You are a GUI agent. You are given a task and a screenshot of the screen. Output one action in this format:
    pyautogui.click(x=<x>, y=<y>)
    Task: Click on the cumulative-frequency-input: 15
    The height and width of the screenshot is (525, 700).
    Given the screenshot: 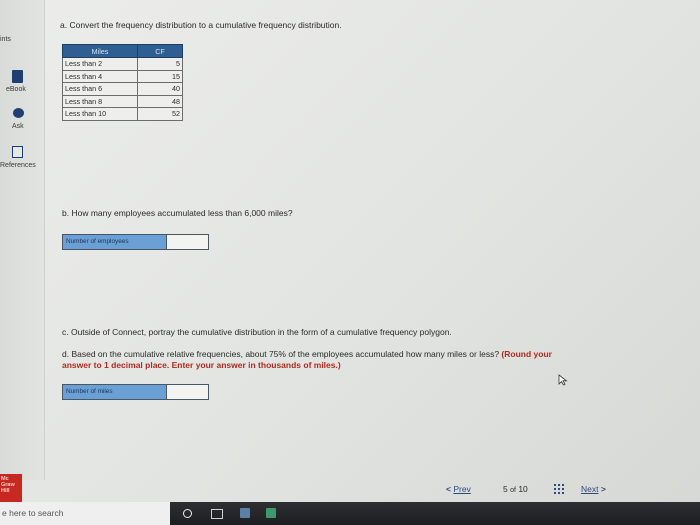 What is the action you would take?
    pyautogui.click(x=160, y=76)
    